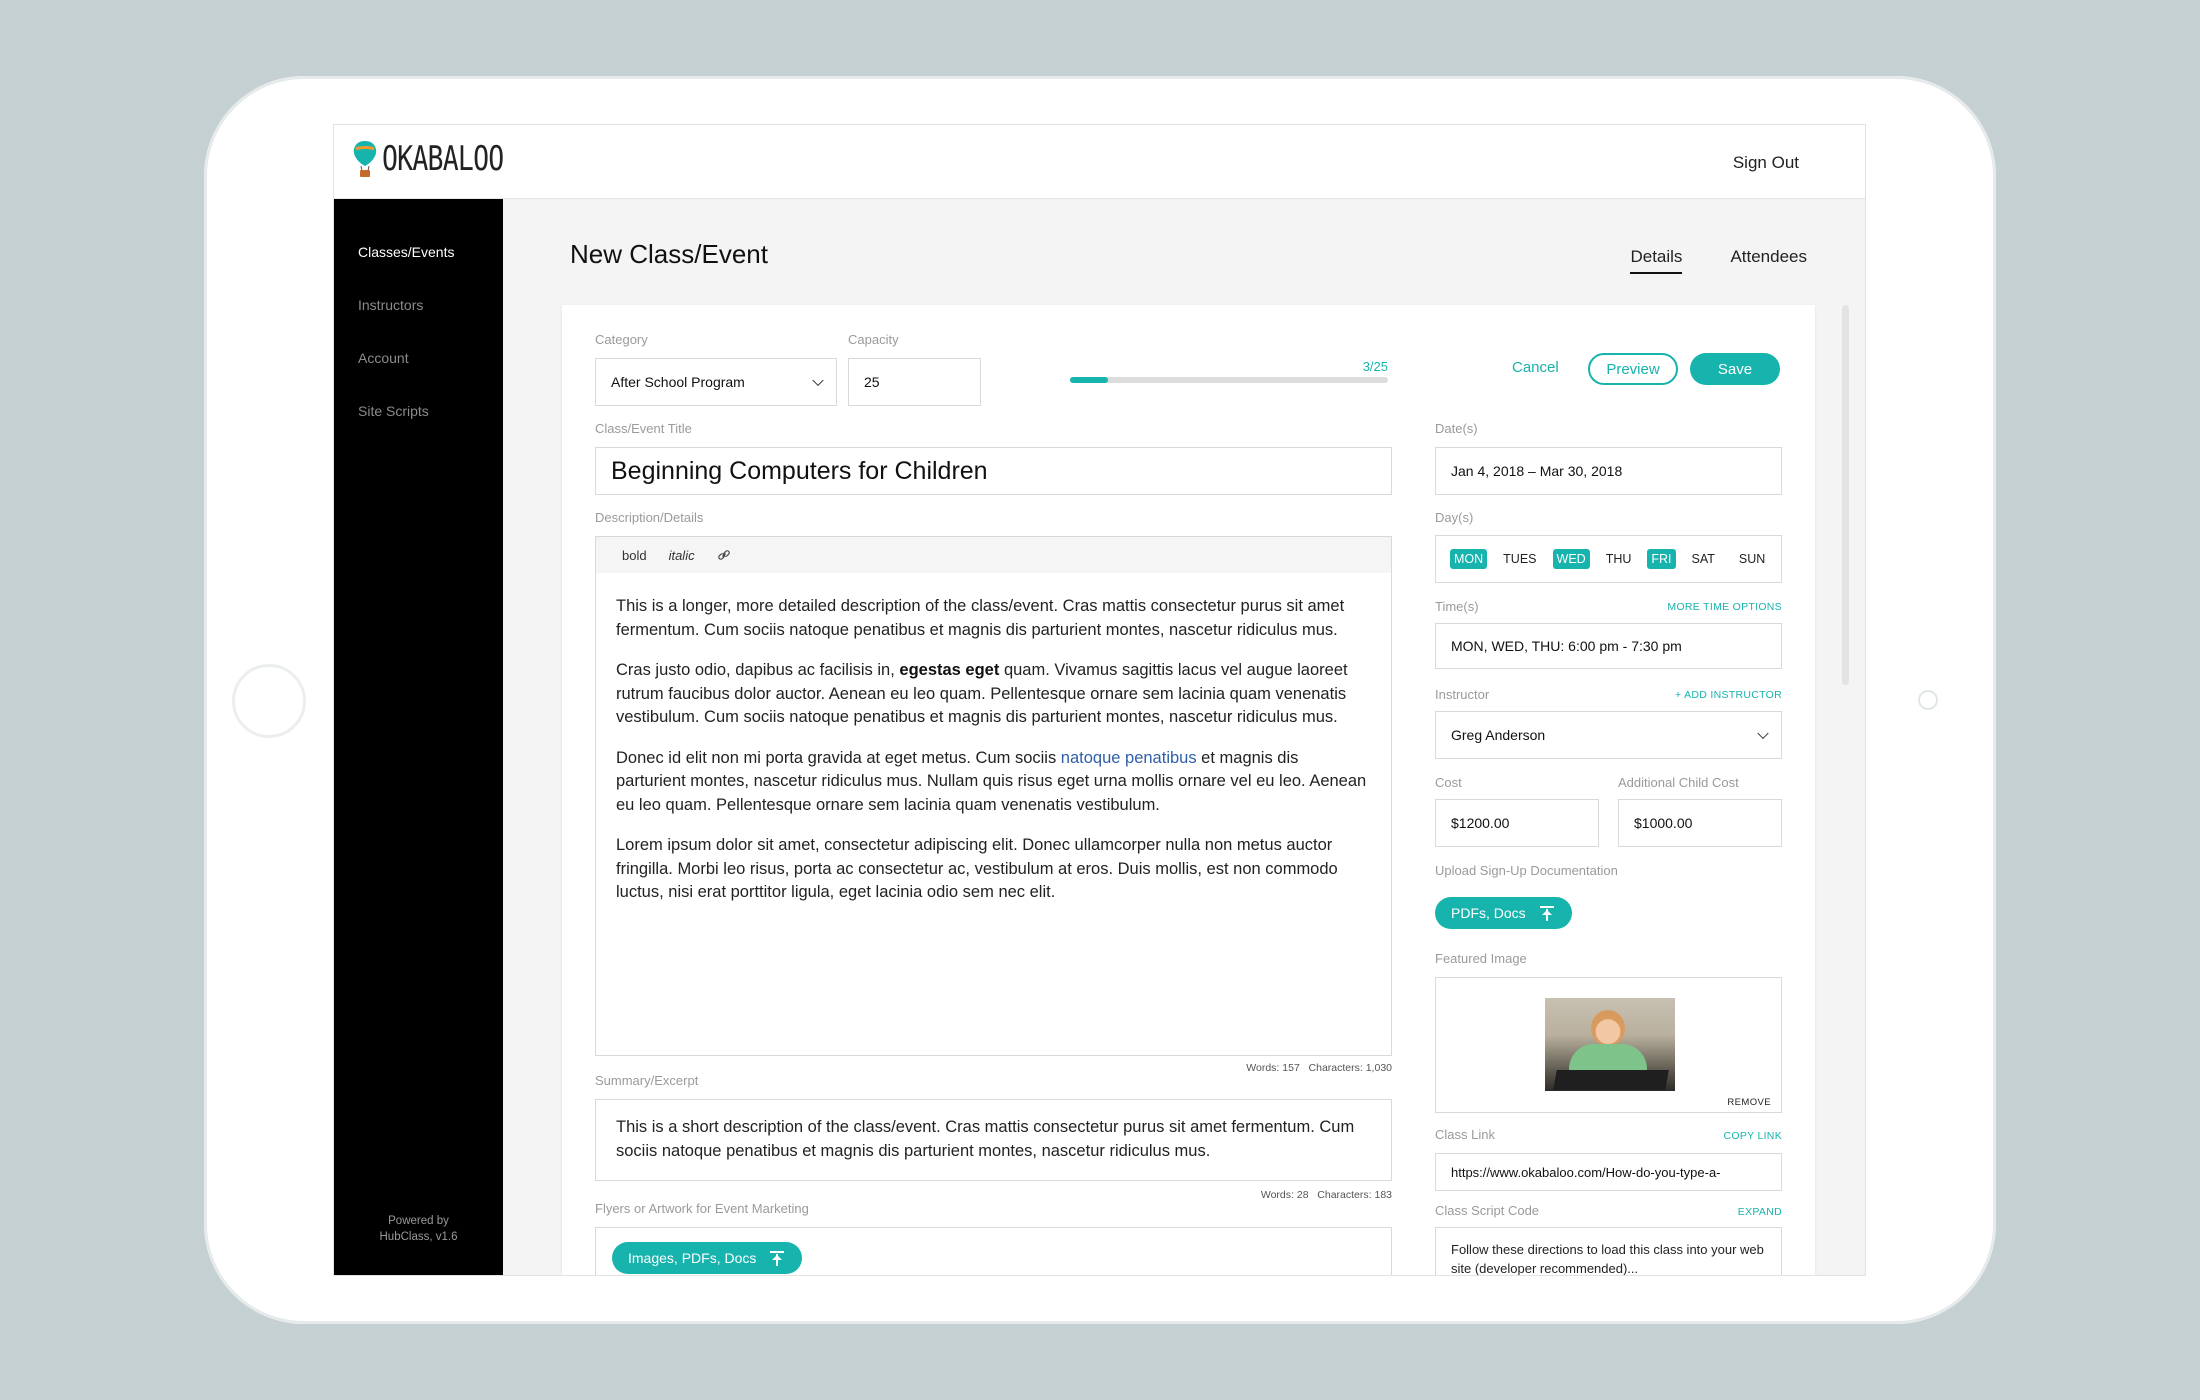 Image resolution: width=2200 pixels, height=1400 pixels. Describe the element at coordinates (1535, 367) in the screenshot. I see `cancel-button: Cancel` at that location.